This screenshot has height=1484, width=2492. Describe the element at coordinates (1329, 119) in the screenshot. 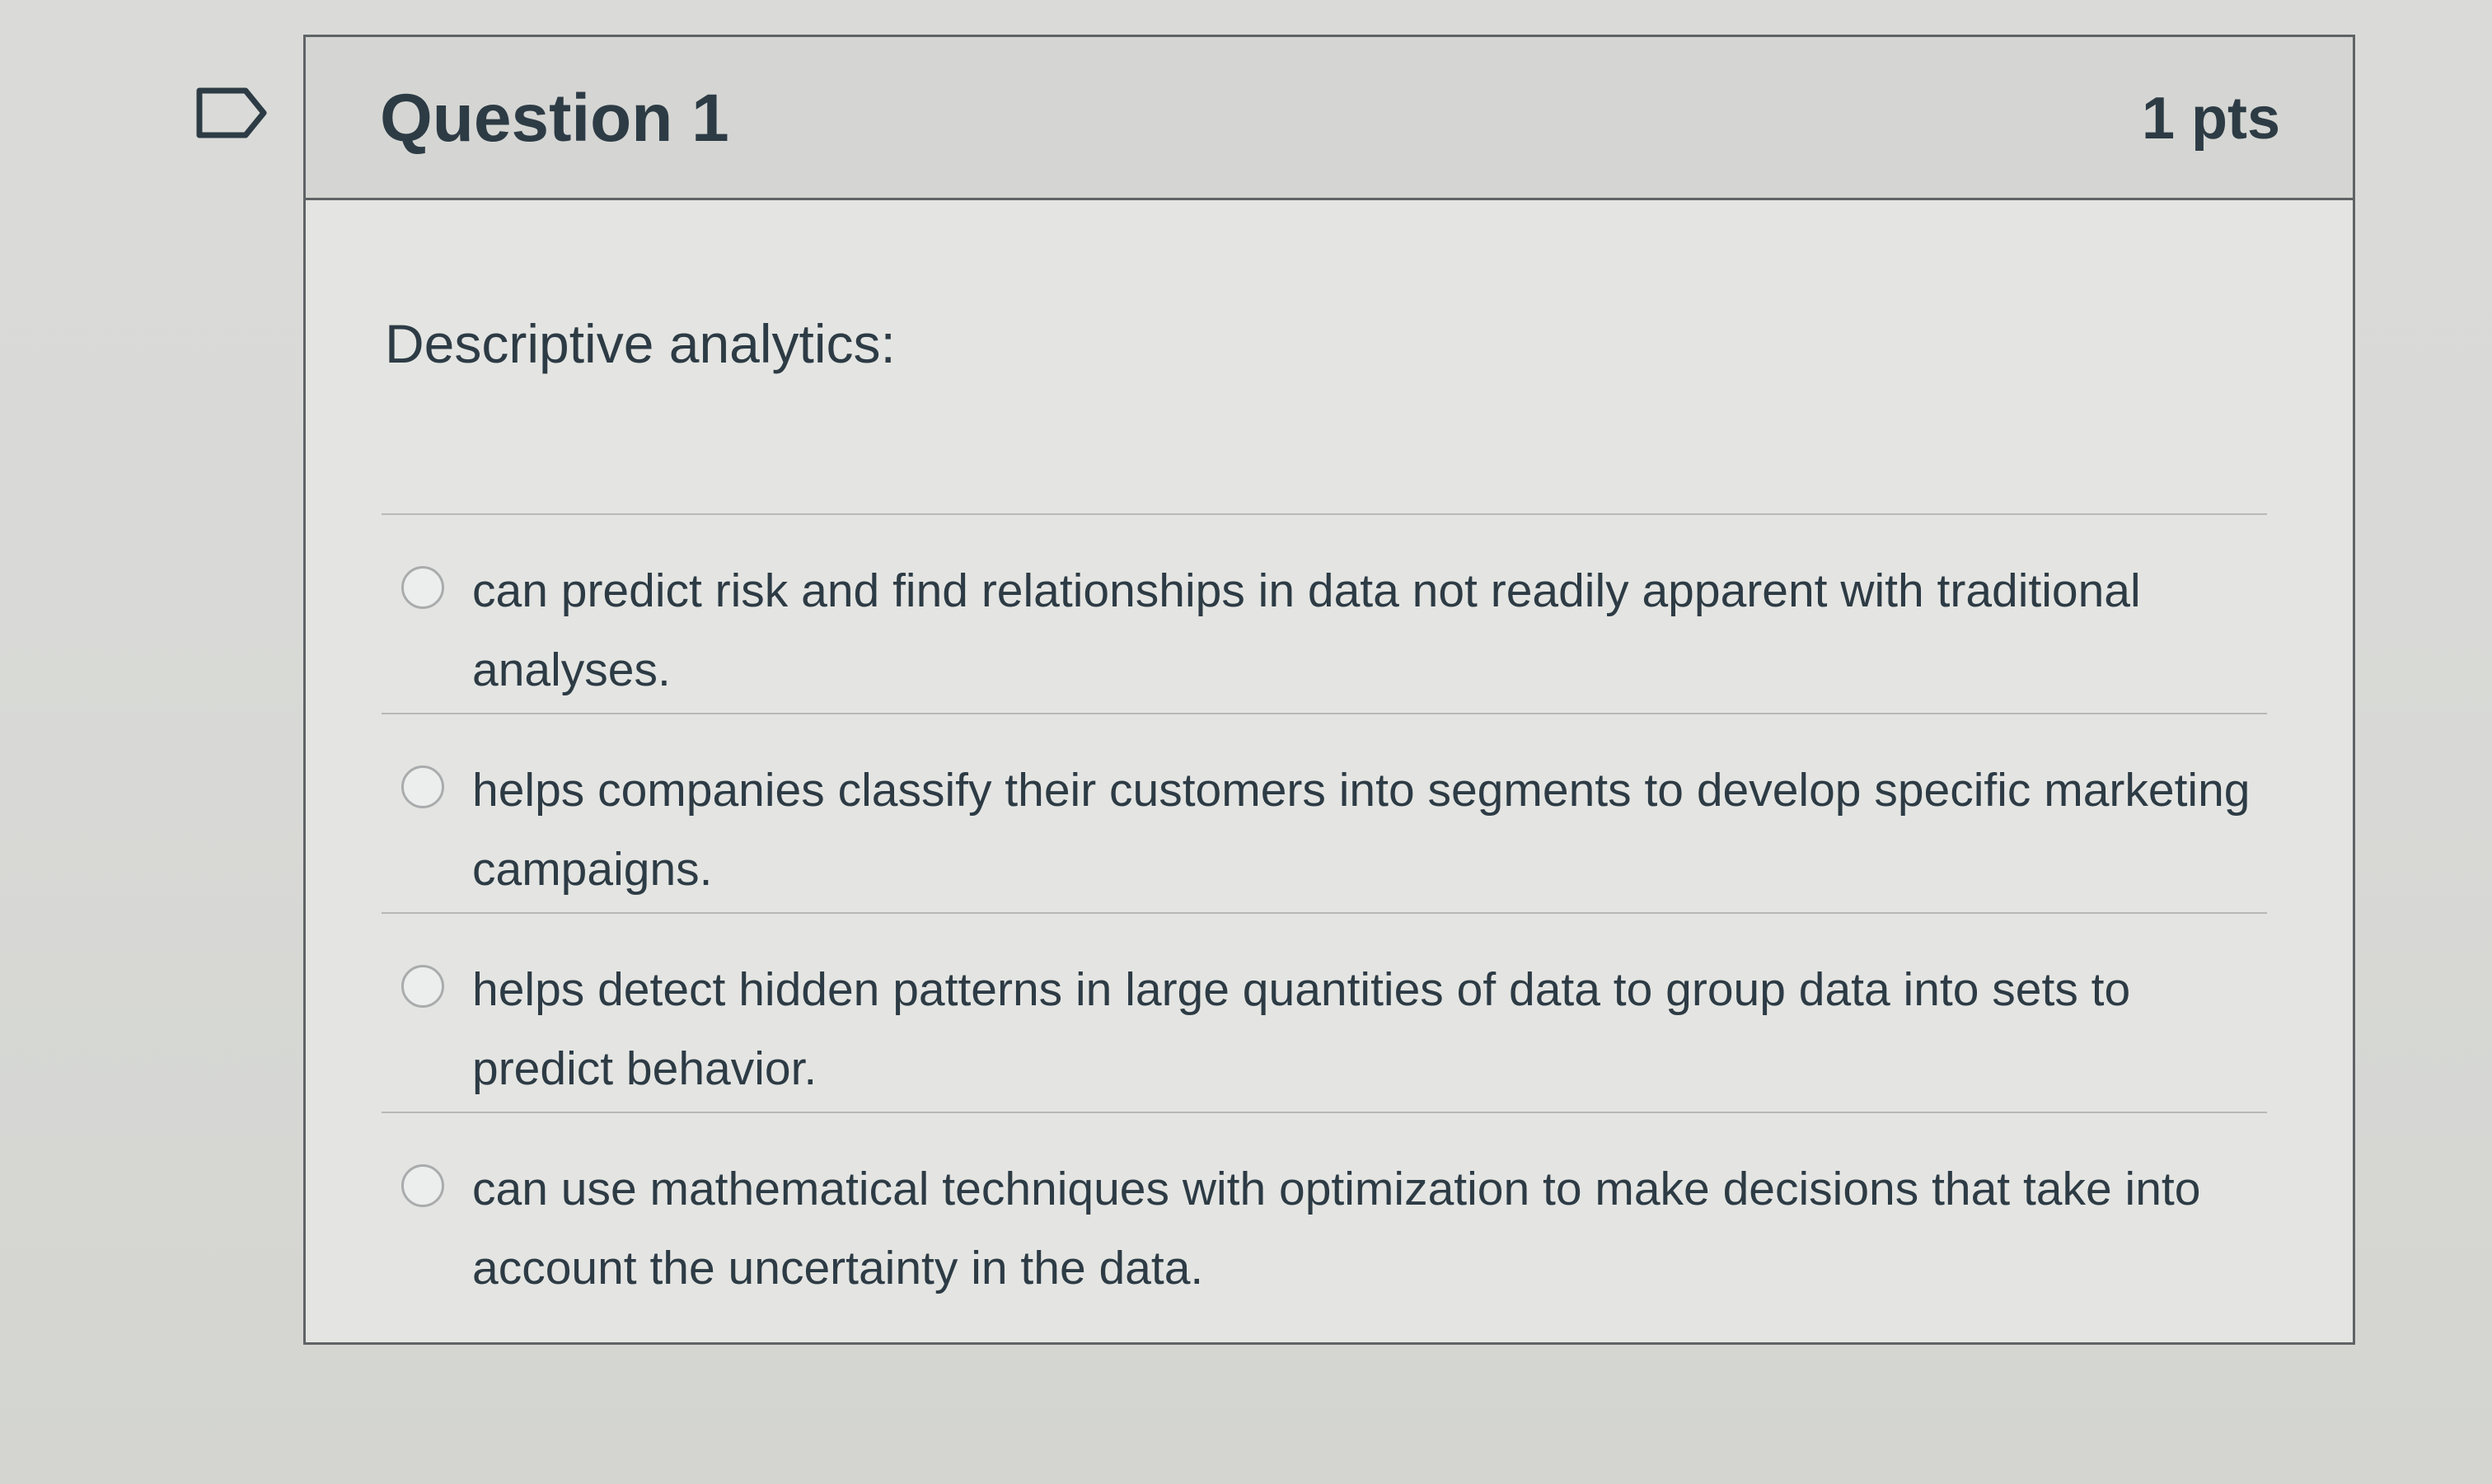

I see `question-header: Question 1 1 pts` at that location.